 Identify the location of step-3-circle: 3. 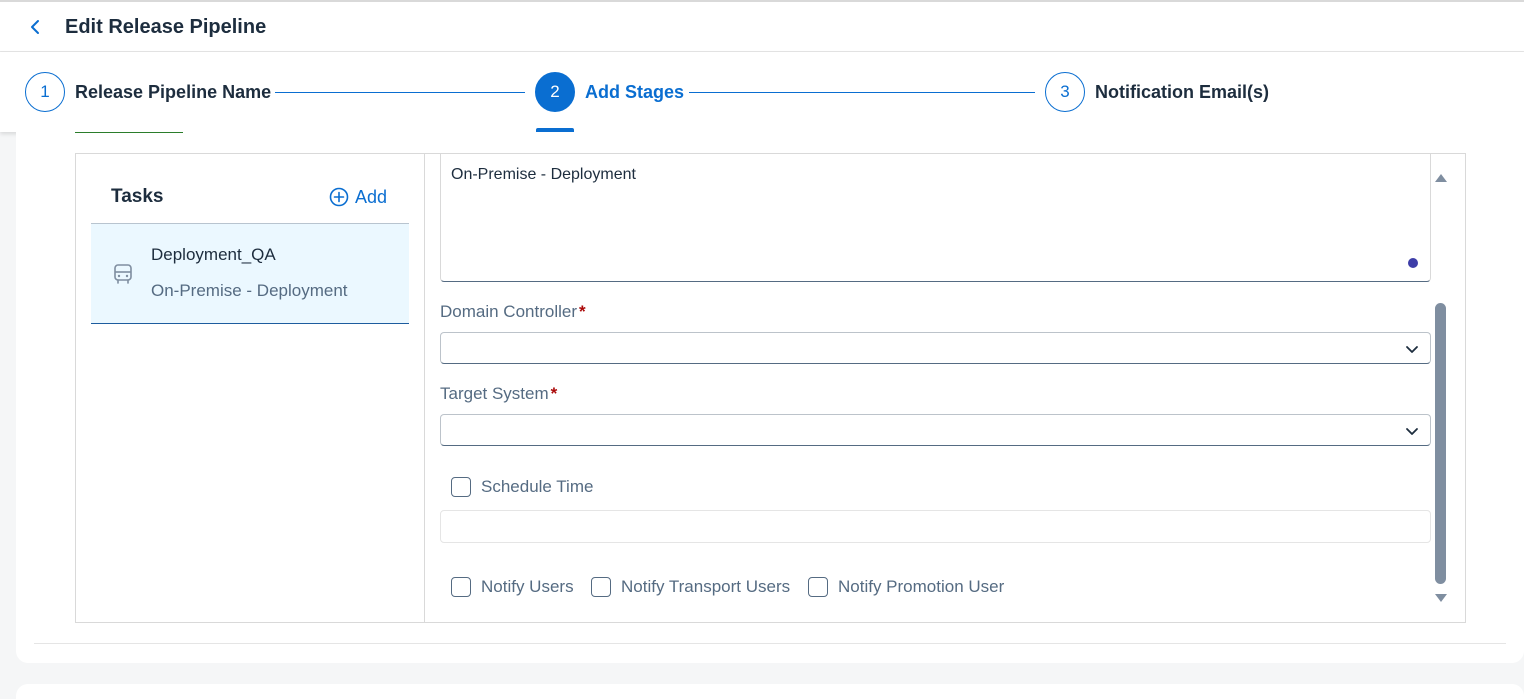
(1065, 92).